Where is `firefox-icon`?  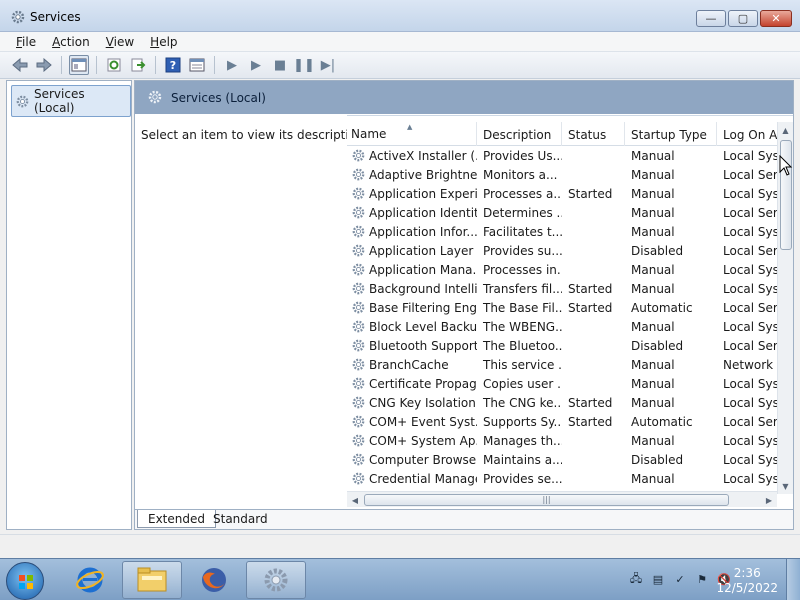
firefox-icon is located at coordinates (214, 580).